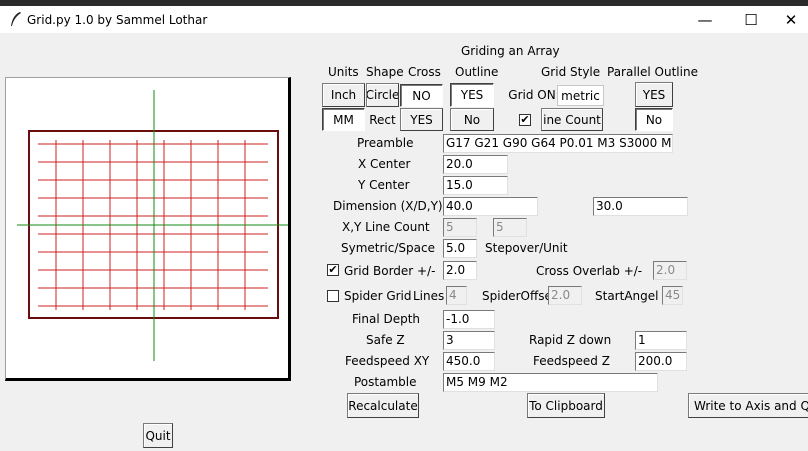 The width and height of the screenshot is (808, 451). What do you see at coordinates (565, 295) in the screenshot?
I see `spider-offset-input: 2.0` at bounding box center [565, 295].